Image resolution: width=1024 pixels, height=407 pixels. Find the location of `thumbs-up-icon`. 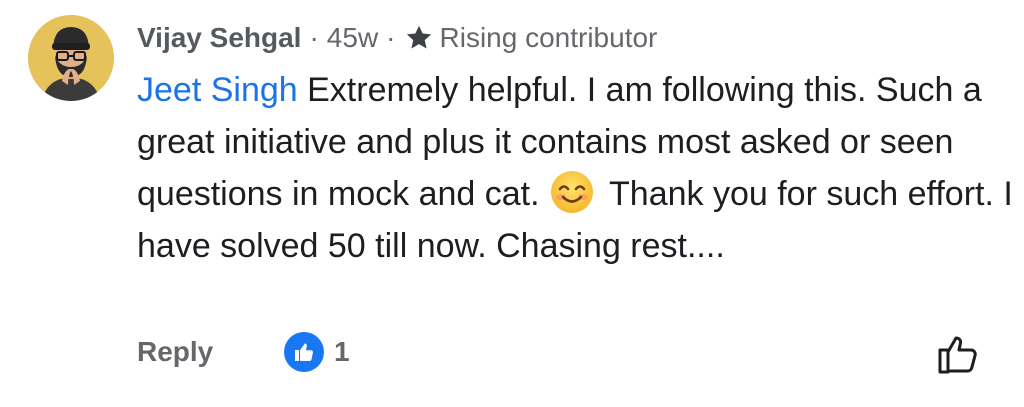

thumbs-up-icon is located at coordinates (304, 352).